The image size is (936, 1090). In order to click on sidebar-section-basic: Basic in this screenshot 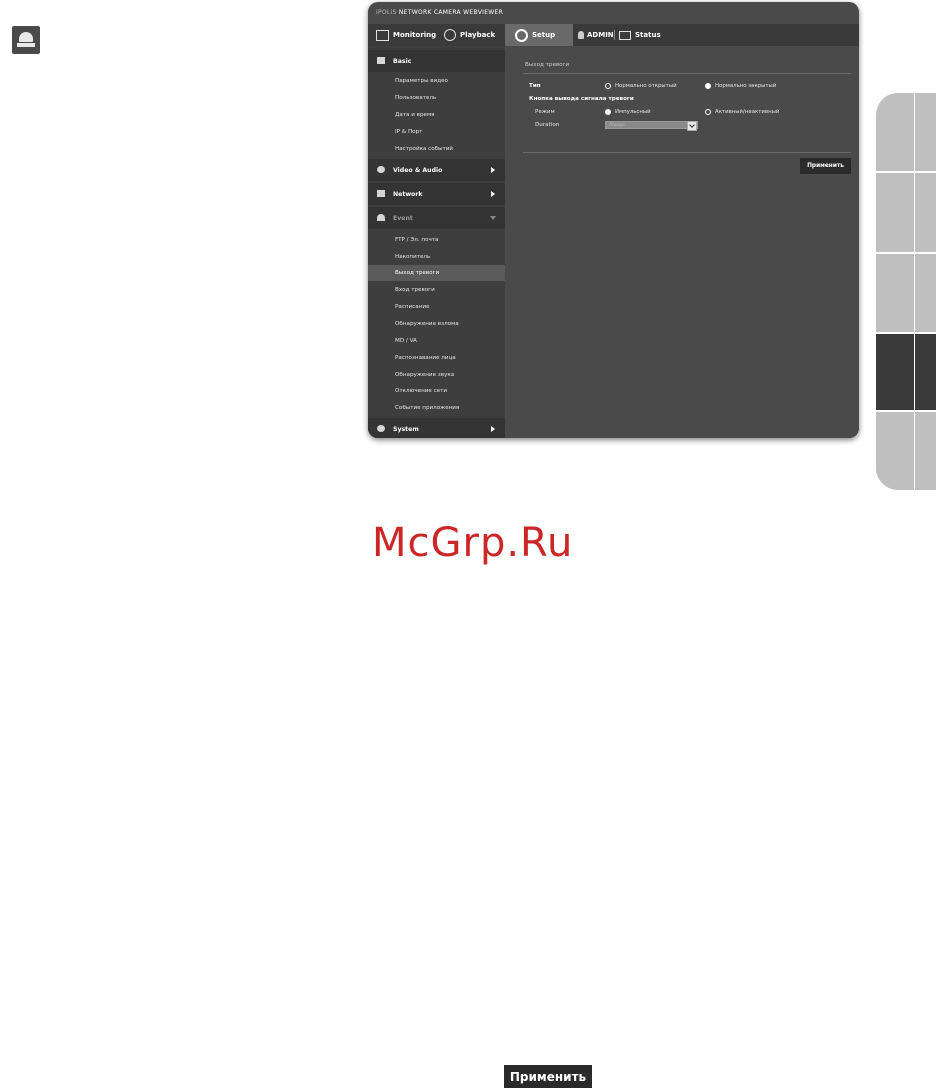, I will do `click(436, 61)`.